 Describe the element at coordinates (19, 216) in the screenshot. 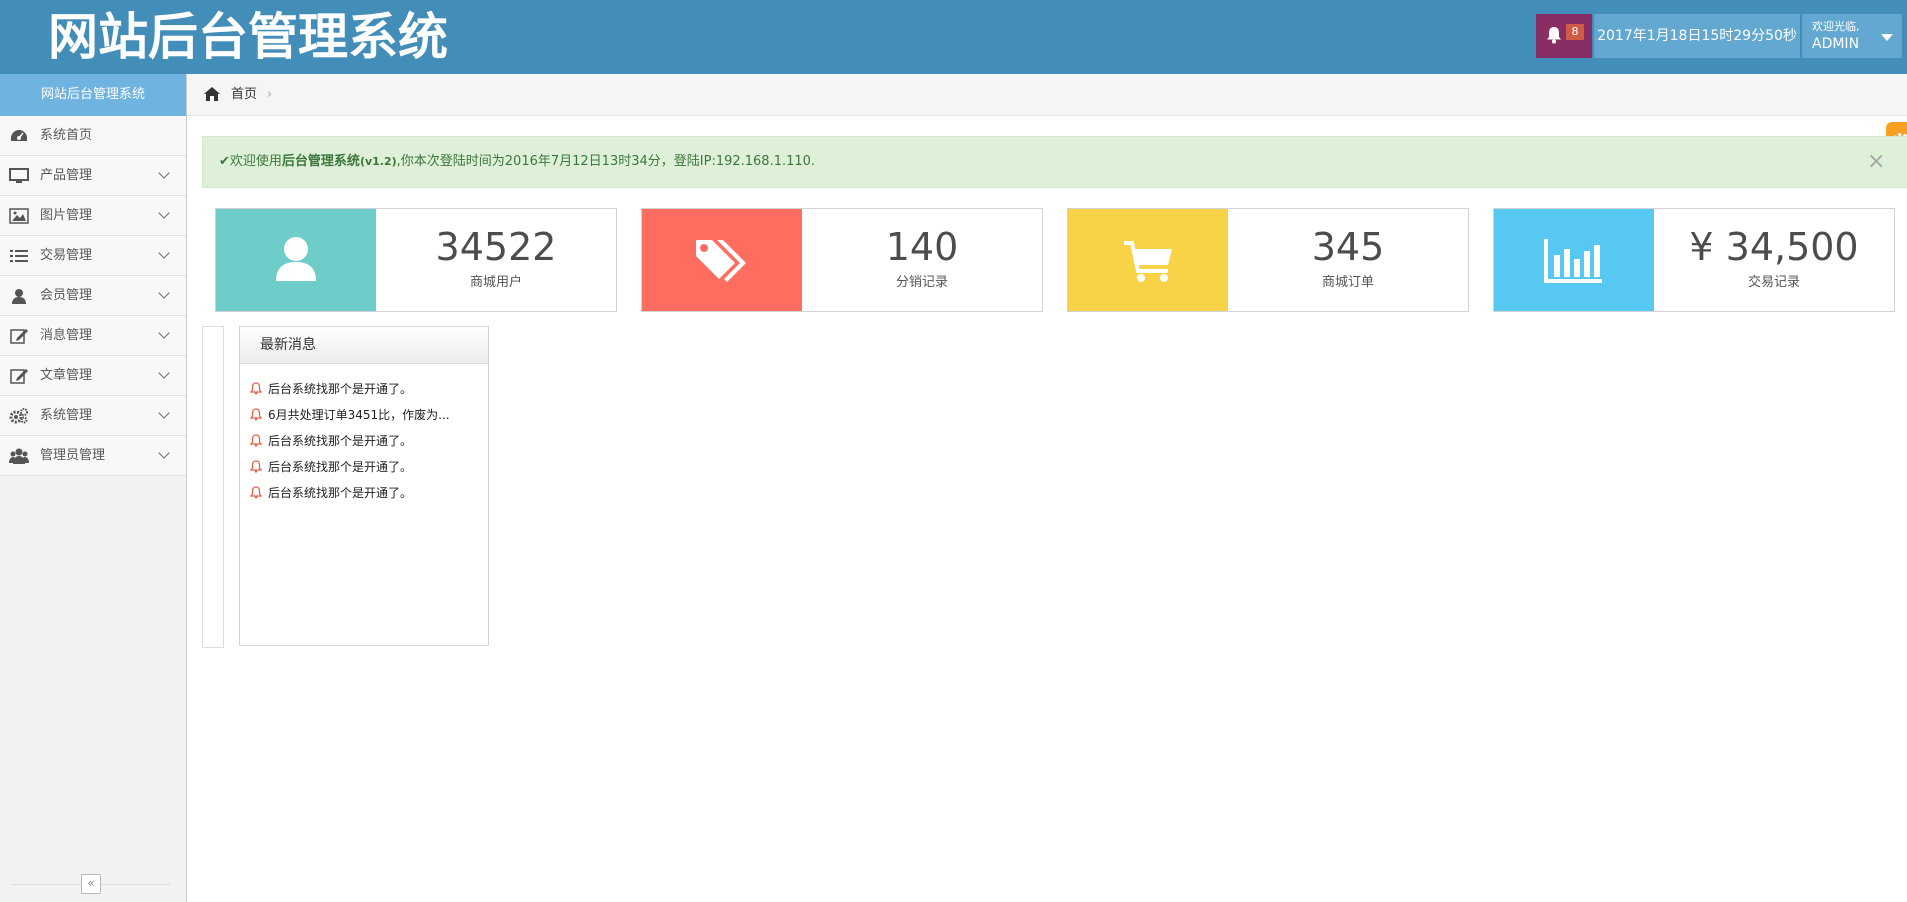

I see `picture-icon` at that location.